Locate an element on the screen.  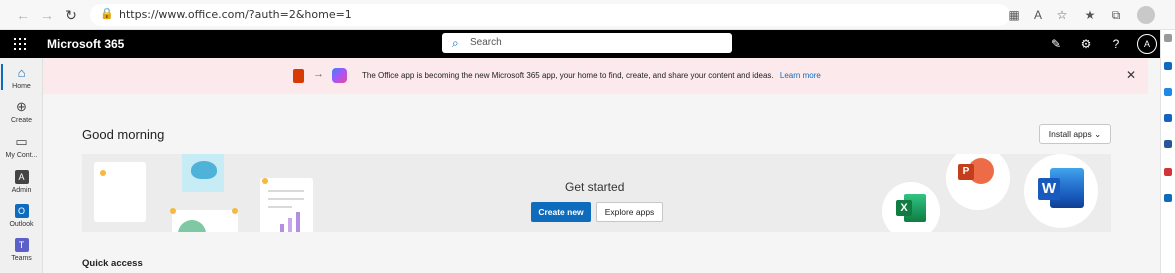
sidebar-search-icon is located at coordinates (1168, 38).